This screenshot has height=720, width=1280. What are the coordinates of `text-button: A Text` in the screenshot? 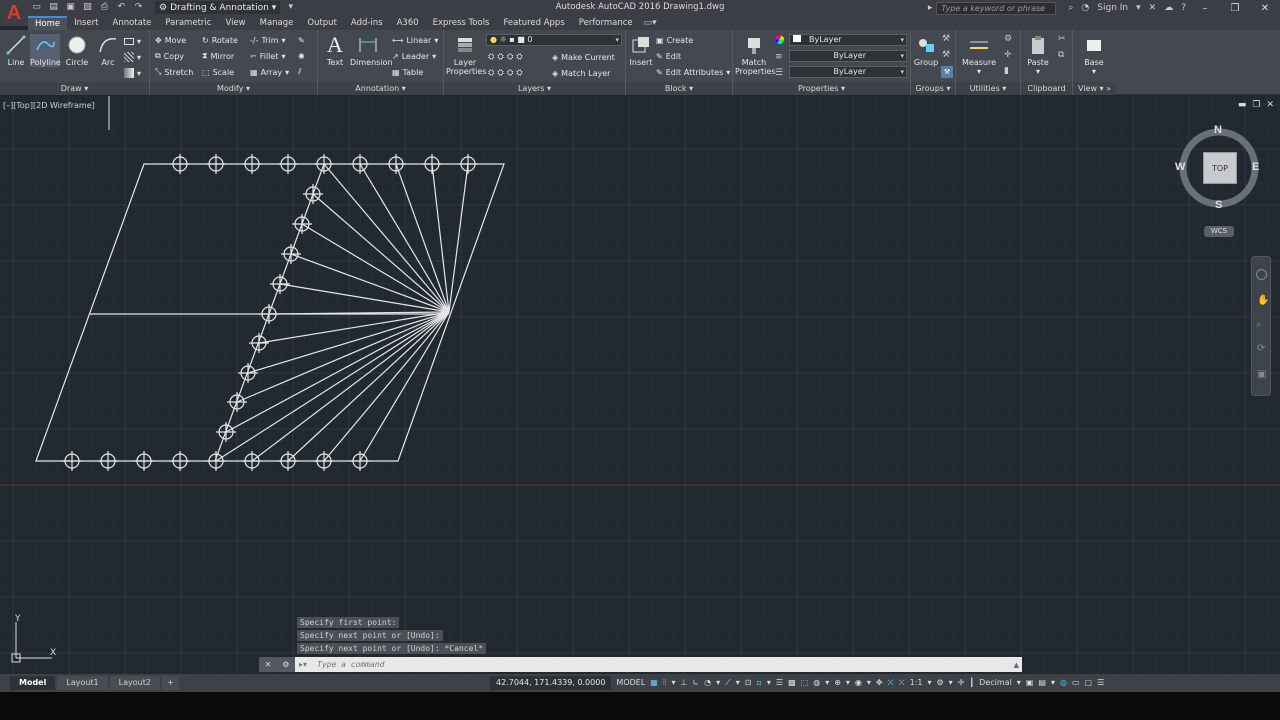 It's located at (335, 51).